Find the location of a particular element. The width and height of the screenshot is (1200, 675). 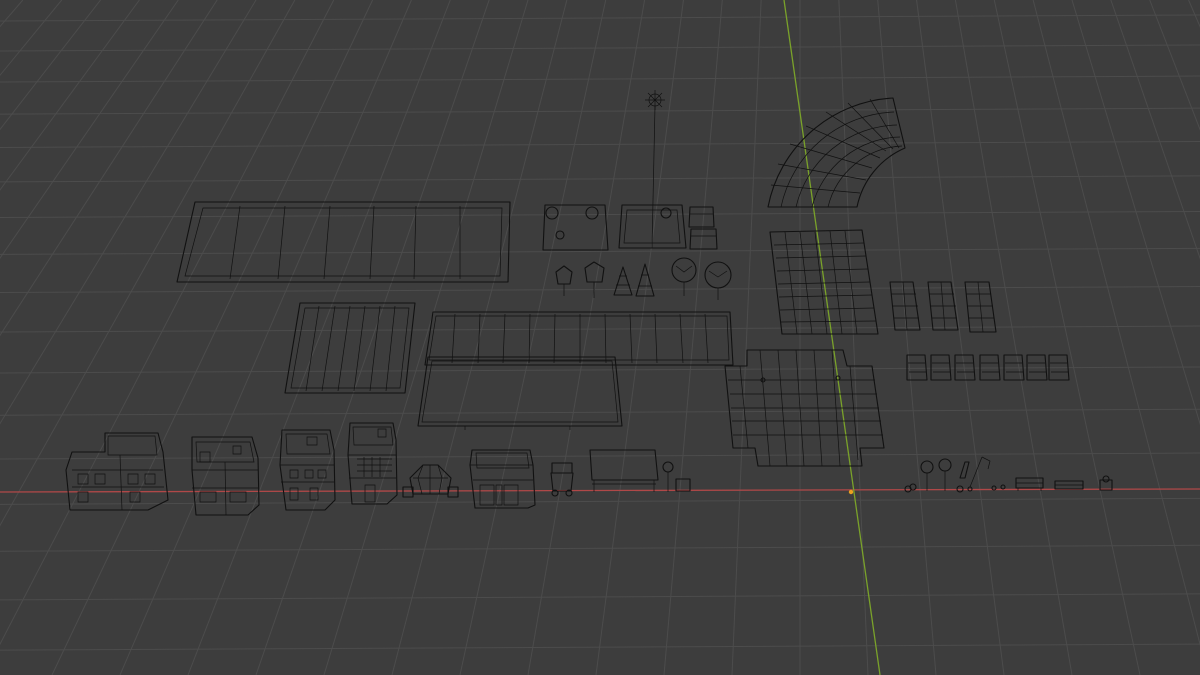

world-origin is located at coordinates (851, 492).